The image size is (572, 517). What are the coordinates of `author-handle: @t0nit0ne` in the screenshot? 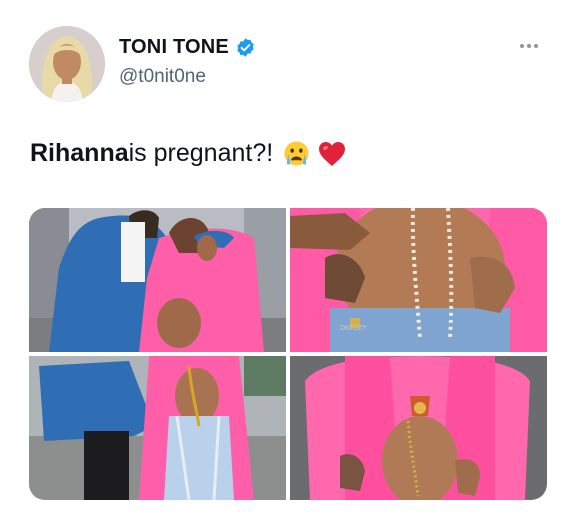 It's located at (162, 77).